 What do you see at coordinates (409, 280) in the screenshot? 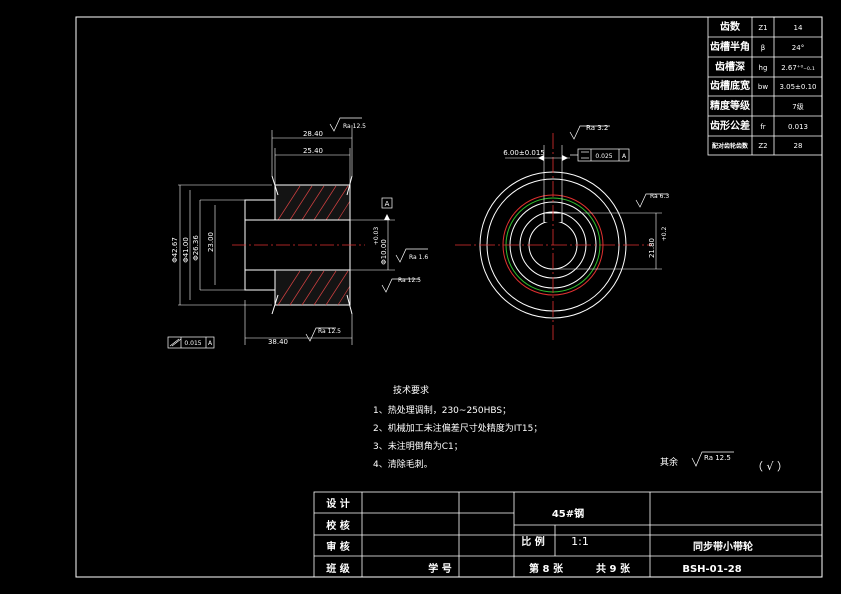
I see `ra-12-side: Ra 12.5` at bounding box center [409, 280].